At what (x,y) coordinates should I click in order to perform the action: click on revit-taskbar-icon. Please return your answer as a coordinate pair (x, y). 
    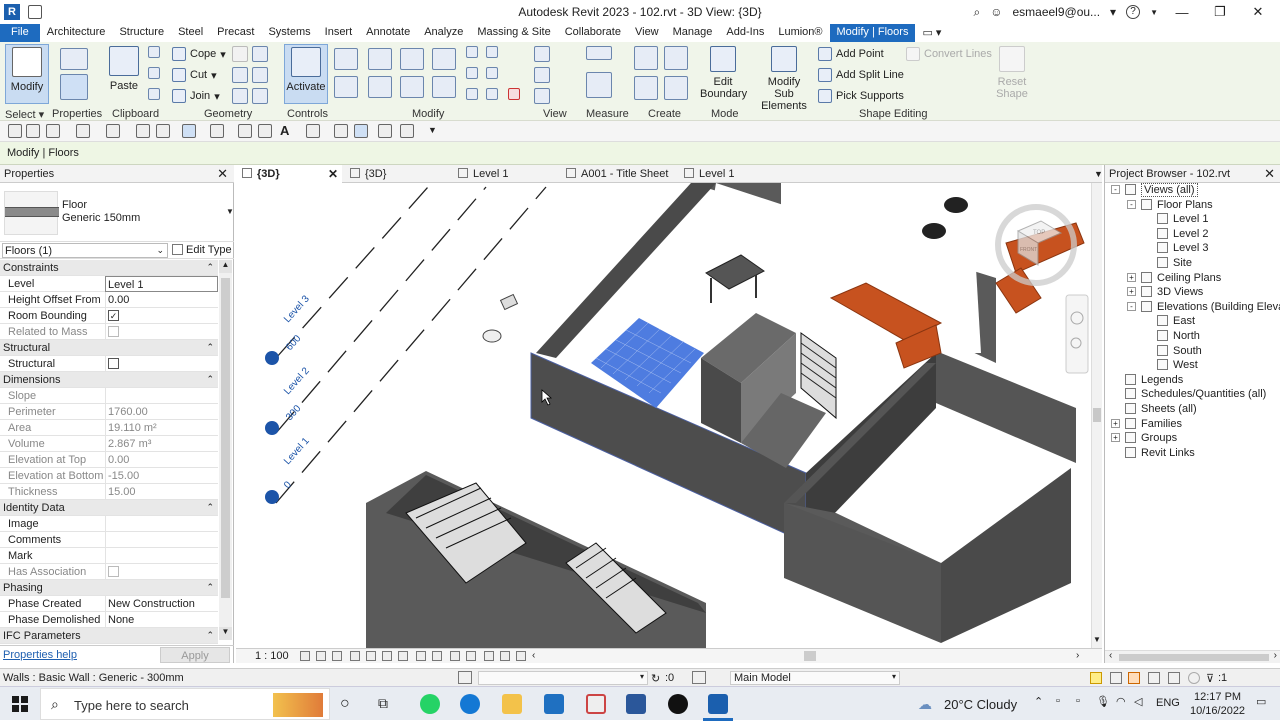
    Looking at the image, I should click on (718, 704).